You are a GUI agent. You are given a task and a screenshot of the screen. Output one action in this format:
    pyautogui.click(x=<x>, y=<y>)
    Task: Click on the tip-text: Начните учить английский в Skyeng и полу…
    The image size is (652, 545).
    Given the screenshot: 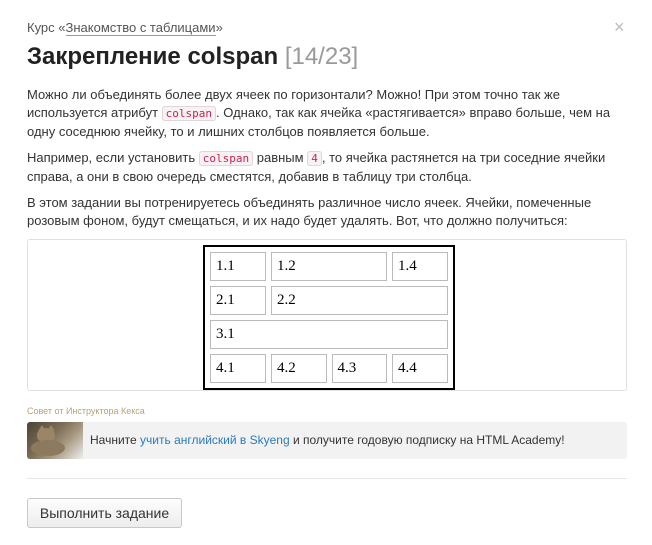 What is the action you would take?
    pyautogui.click(x=327, y=440)
    